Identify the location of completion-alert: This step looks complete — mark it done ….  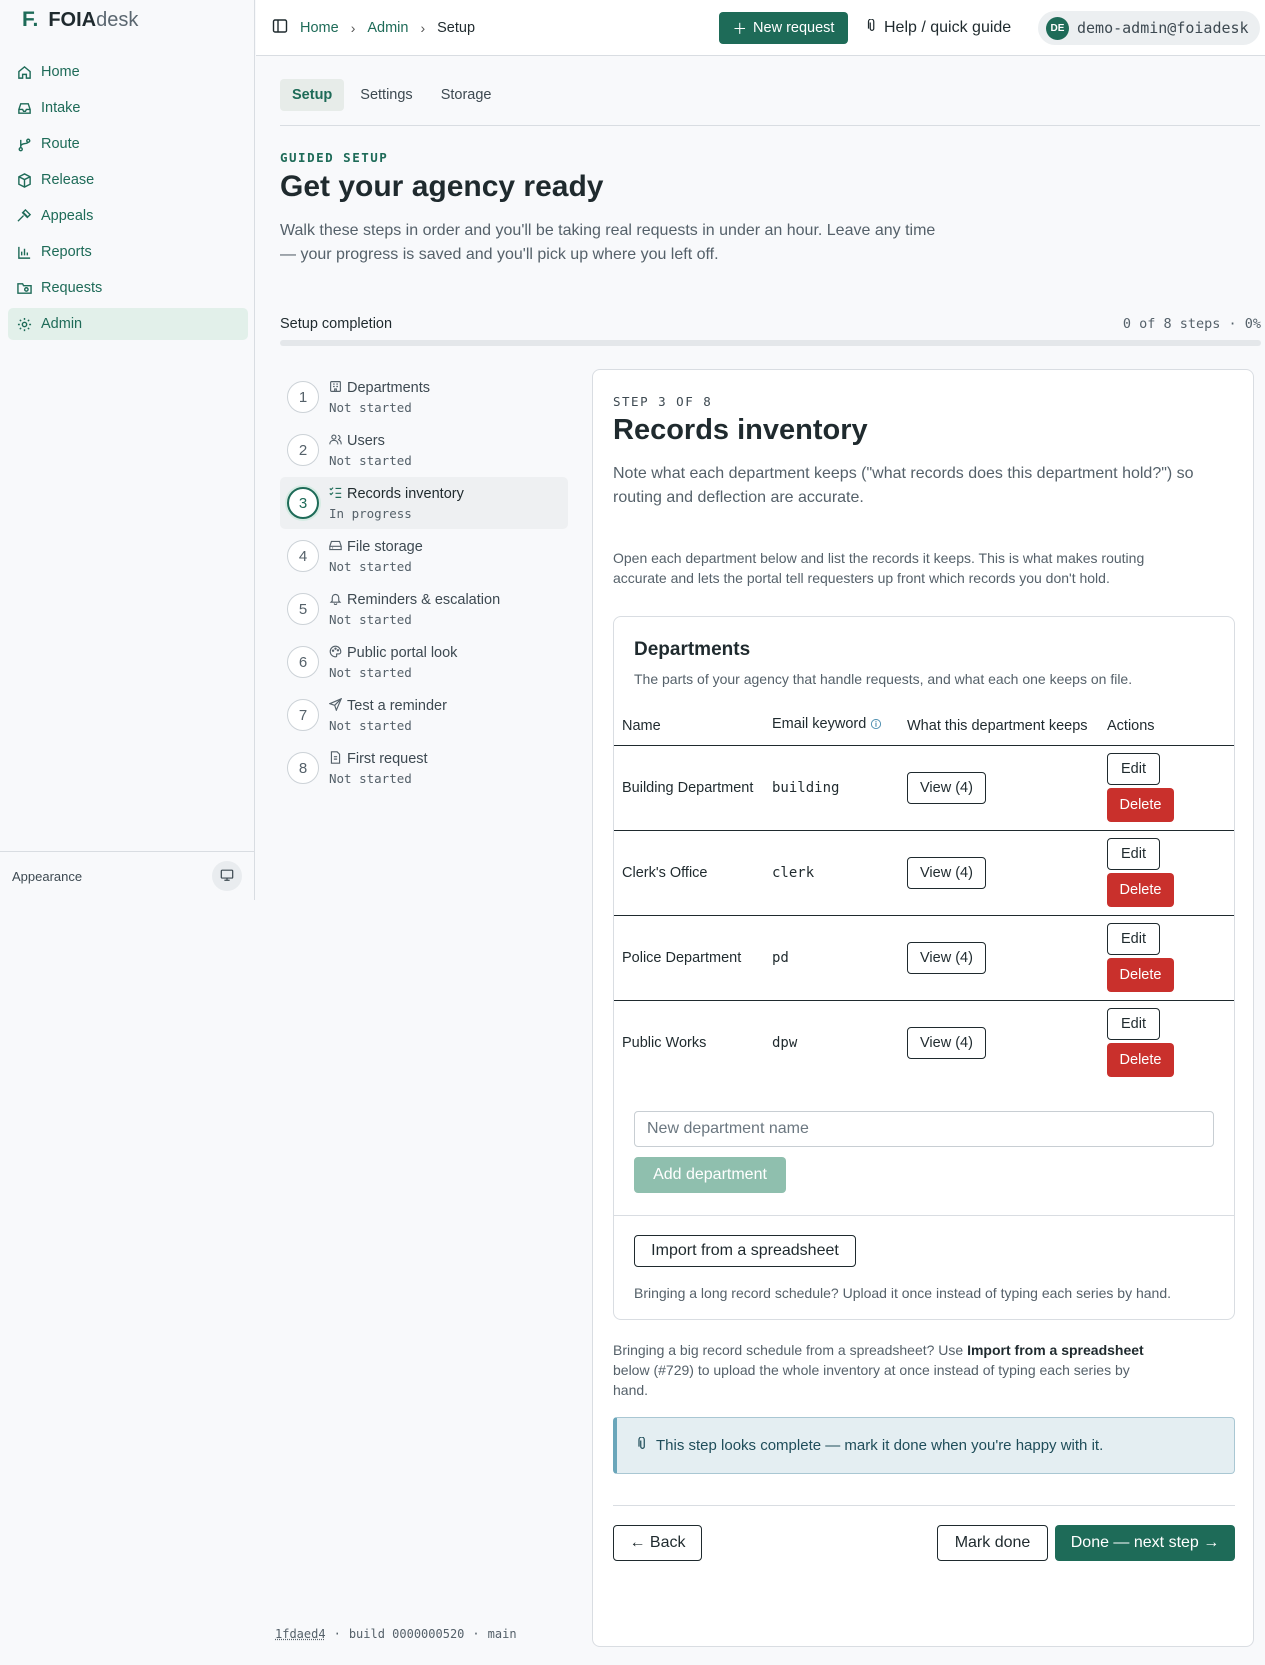
(924, 1445).